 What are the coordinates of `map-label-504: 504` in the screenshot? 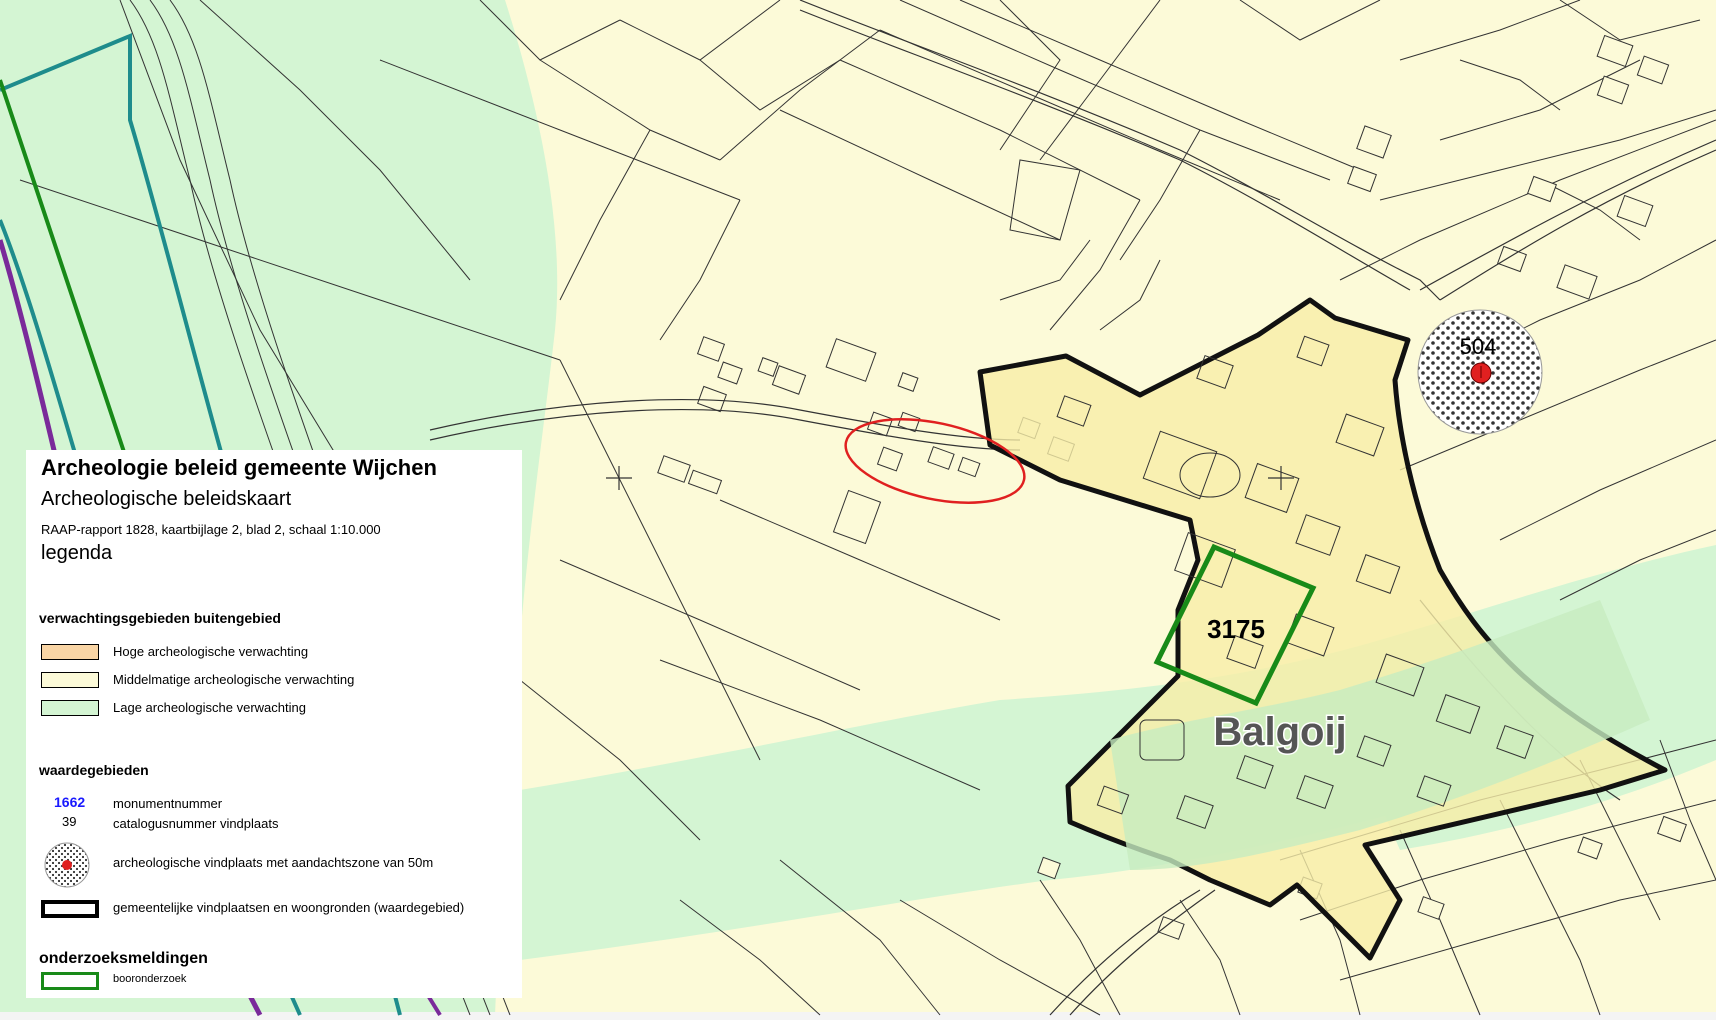 It's located at (1478, 346).